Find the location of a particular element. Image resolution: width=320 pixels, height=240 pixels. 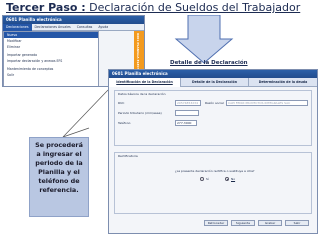

radio-si is located at coordinates (202, 179).